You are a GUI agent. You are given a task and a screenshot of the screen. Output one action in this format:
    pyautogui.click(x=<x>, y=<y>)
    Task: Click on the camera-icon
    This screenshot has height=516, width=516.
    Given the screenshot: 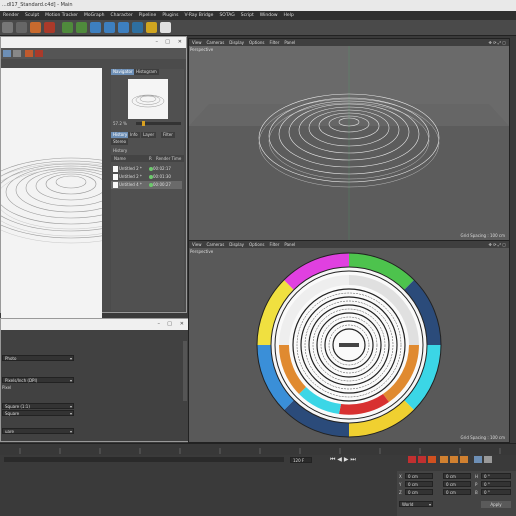 What is the action you would take?
    pyautogui.click(x=151, y=27)
    